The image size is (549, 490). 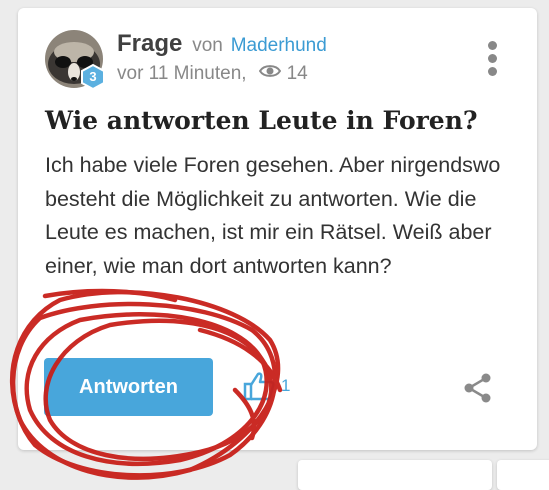 What do you see at coordinates (478, 390) in the screenshot?
I see `share-icon` at bounding box center [478, 390].